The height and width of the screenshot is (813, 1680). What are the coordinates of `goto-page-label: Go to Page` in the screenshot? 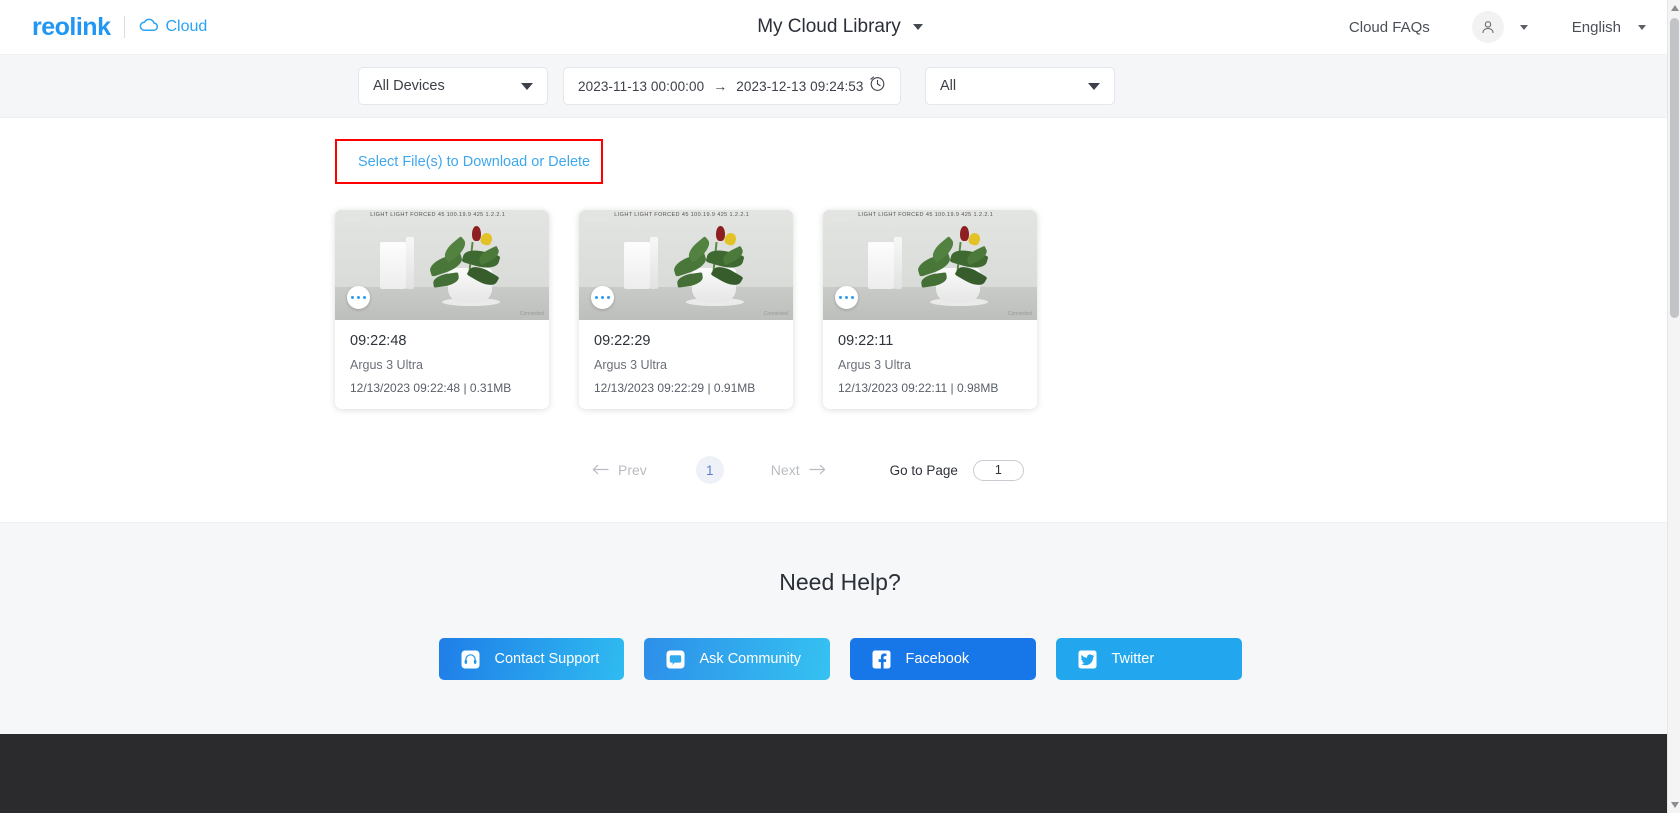 It's located at (923, 470).